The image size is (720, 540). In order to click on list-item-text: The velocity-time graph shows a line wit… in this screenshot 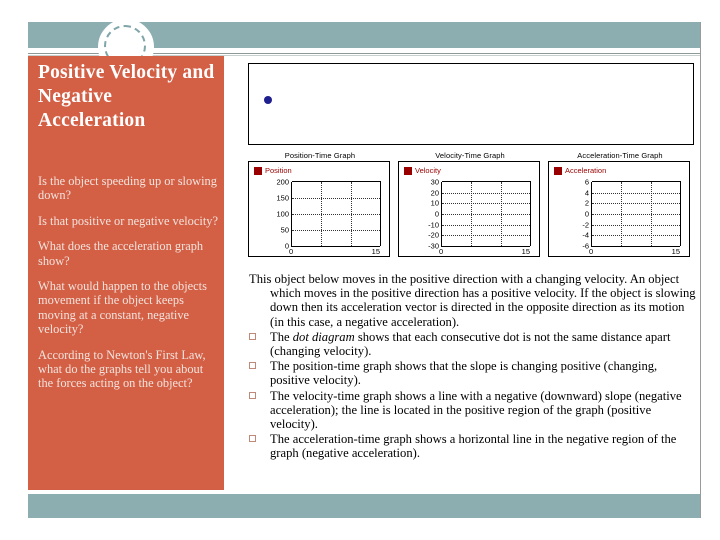, I will do `click(476, 410)`.